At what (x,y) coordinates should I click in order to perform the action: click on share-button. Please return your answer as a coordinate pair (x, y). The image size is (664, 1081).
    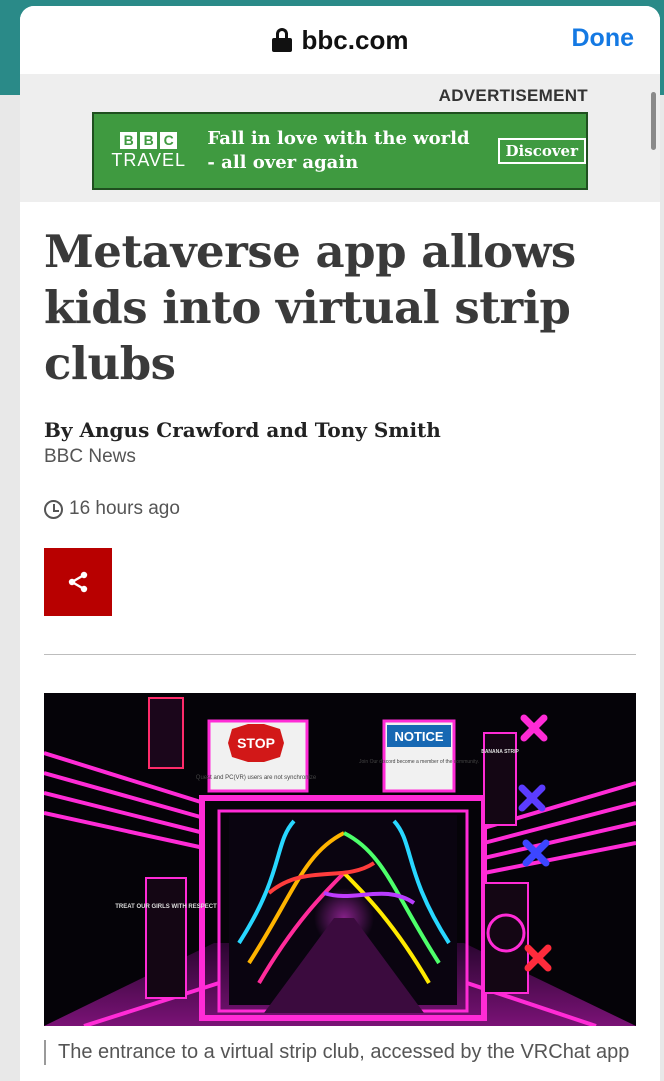
    Looking at the image, I should click on (78, 582).